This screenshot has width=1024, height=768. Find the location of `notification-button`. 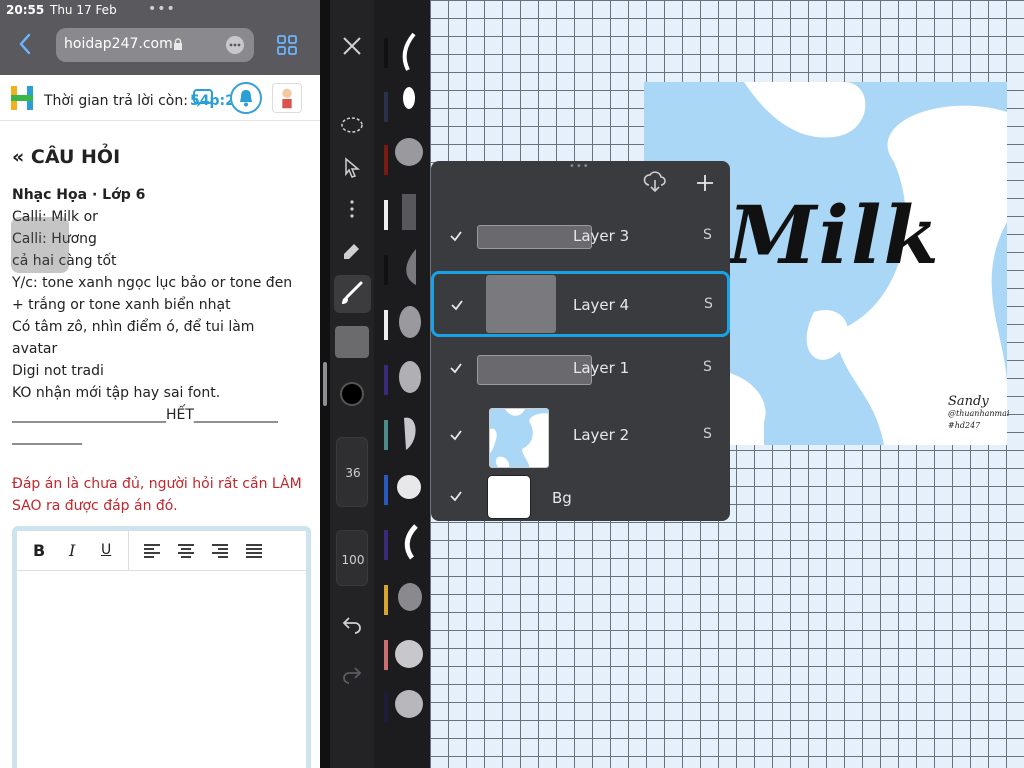

notification-button is located at coordinates (246, 98).